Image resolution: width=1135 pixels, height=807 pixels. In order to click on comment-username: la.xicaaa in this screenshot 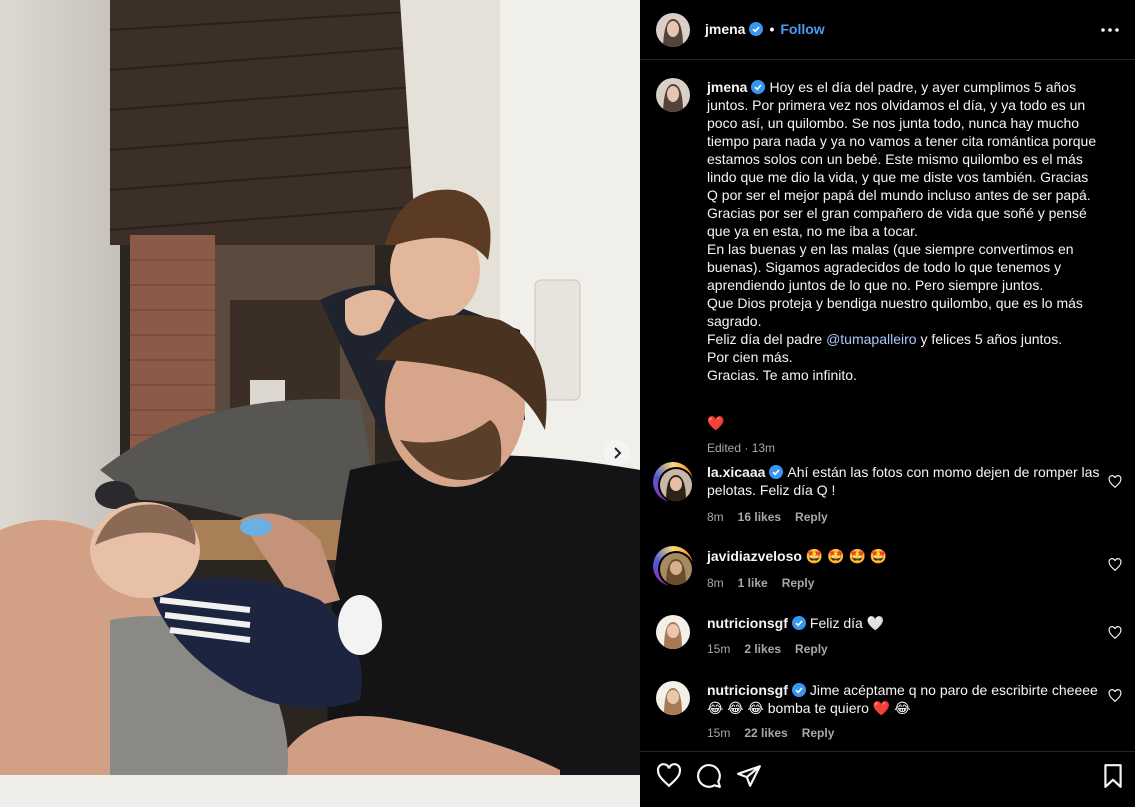, I will do `click(736, 472)`.